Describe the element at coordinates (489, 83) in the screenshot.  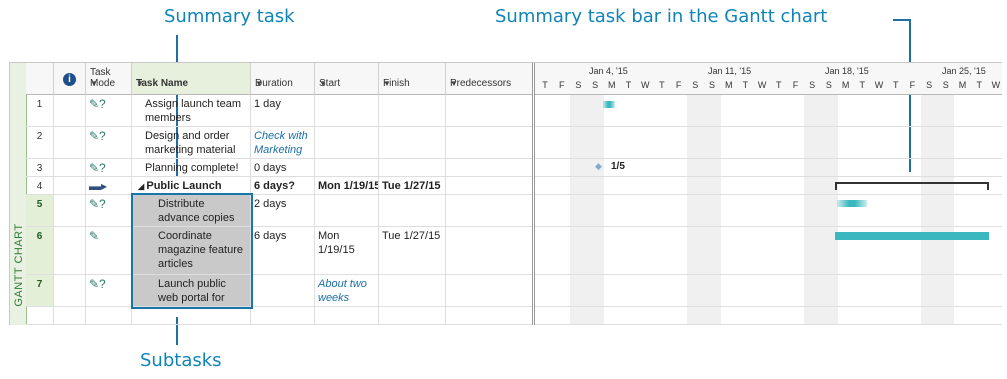
I see `predecessors-dropdown-icon: ▼` at that location.